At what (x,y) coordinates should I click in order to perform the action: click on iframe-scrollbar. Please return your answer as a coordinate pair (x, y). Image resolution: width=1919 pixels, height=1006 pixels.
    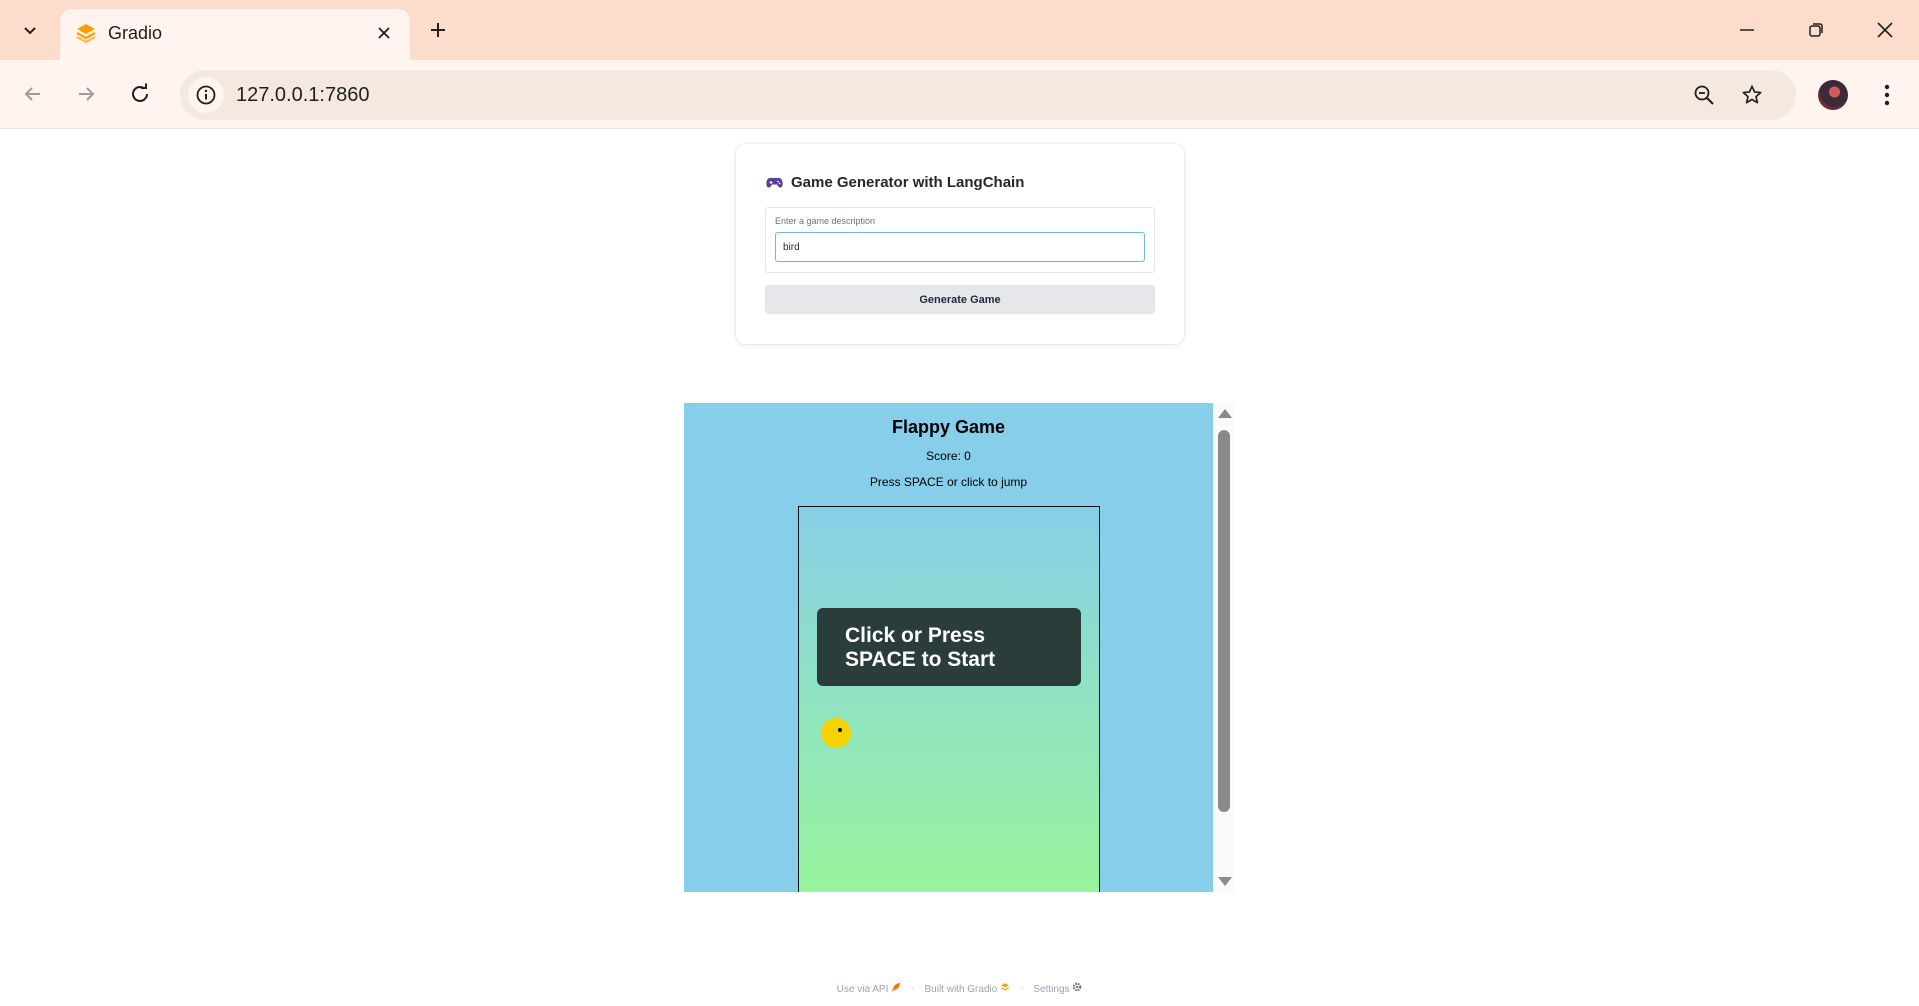
    Looking at the image, I should click on (1224, 647).